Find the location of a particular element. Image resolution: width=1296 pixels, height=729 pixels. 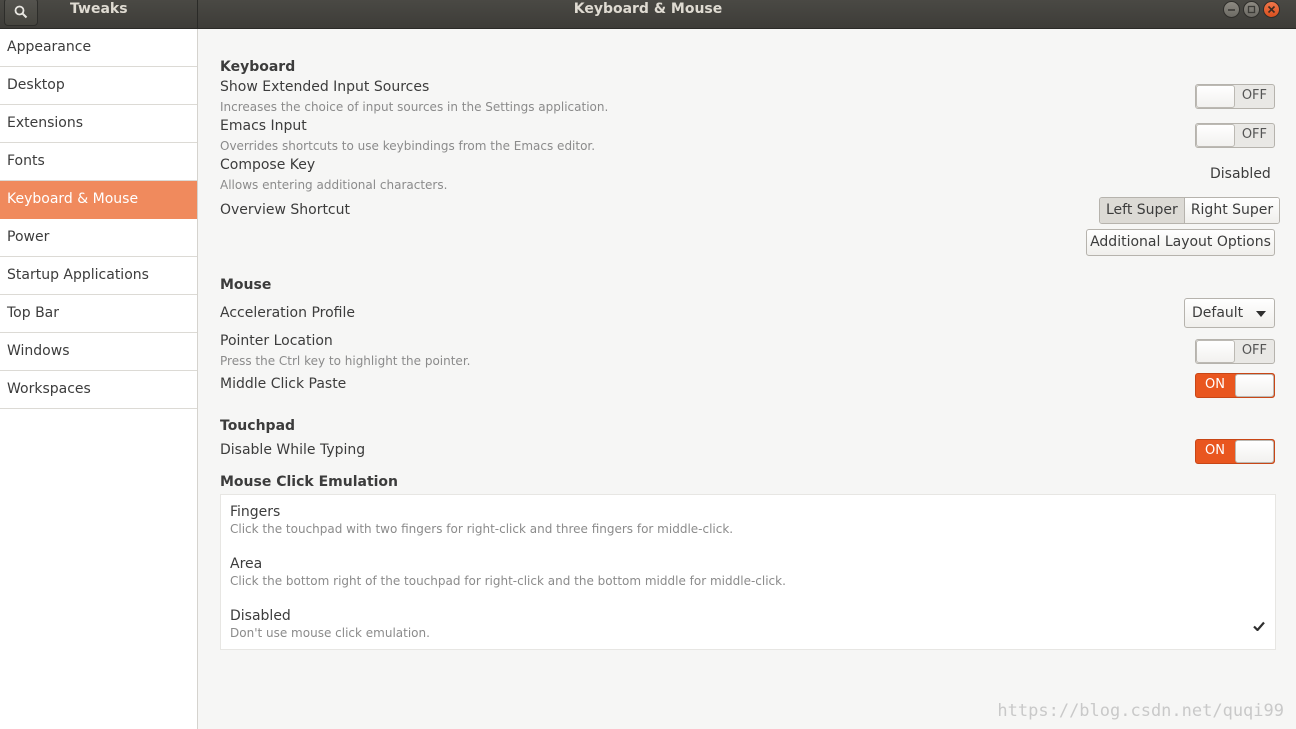

minimize-icon is located at coordinates (1231, 10).